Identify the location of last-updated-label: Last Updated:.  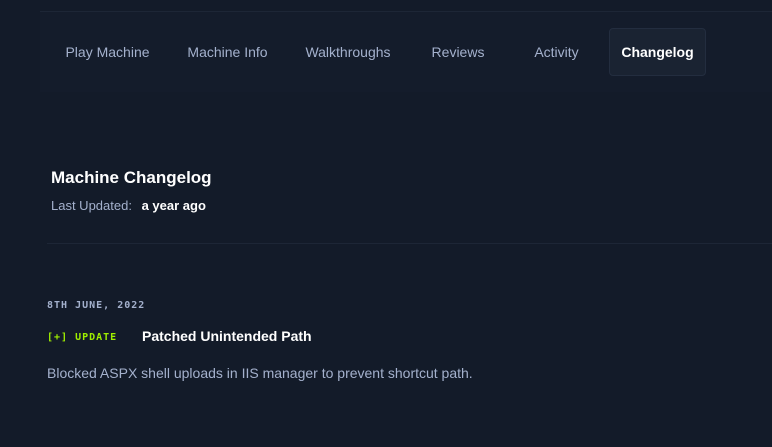
(91, 205).